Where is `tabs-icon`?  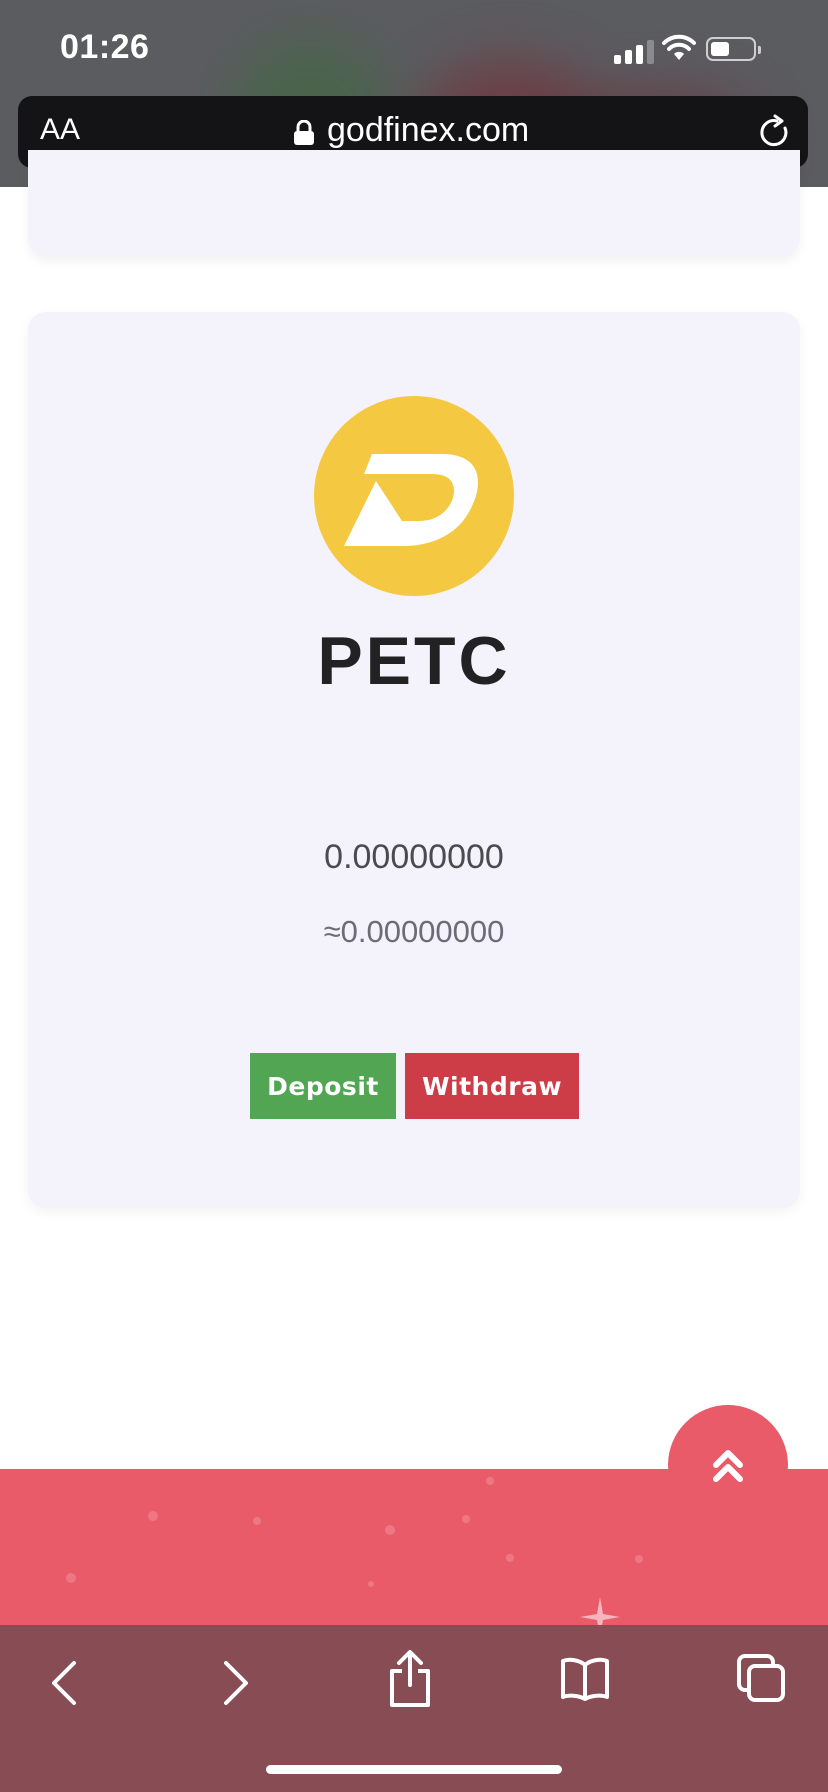
tabs-icon is located at coordinates (761, 1678).